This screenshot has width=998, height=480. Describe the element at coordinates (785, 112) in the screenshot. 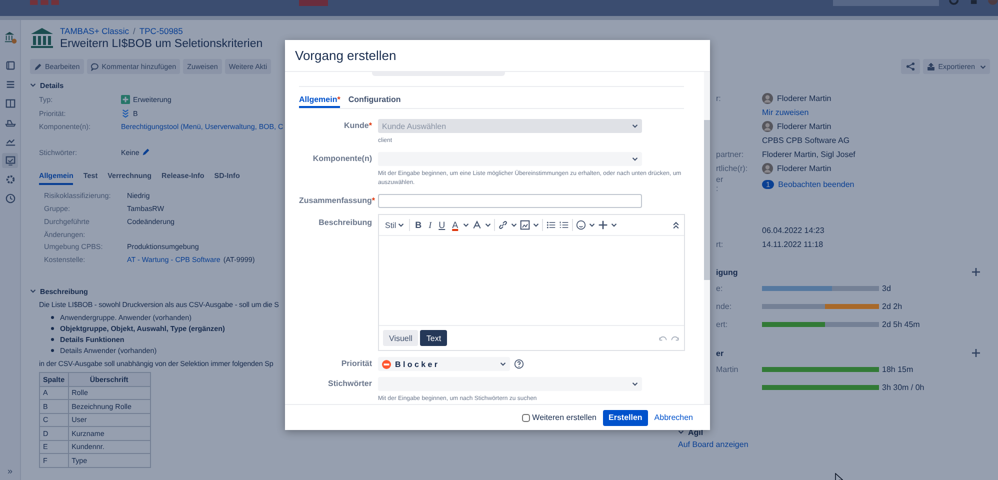

I see `assign-link: Mir zuweisen` at that location.